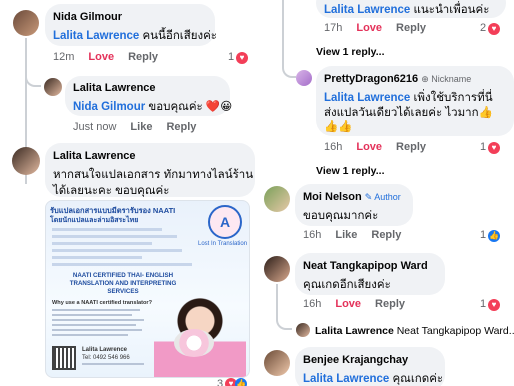  I want to click on avatar-prettydragon, so click(304, 78).